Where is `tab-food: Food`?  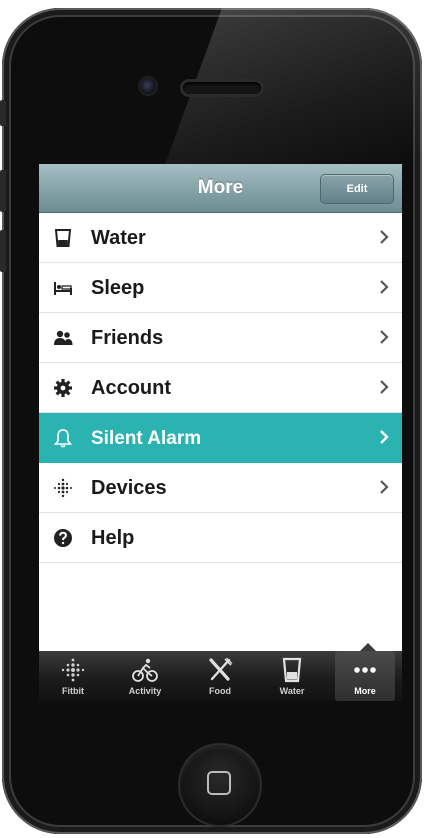 tab-food: Food is located at coordinates (220, 676).